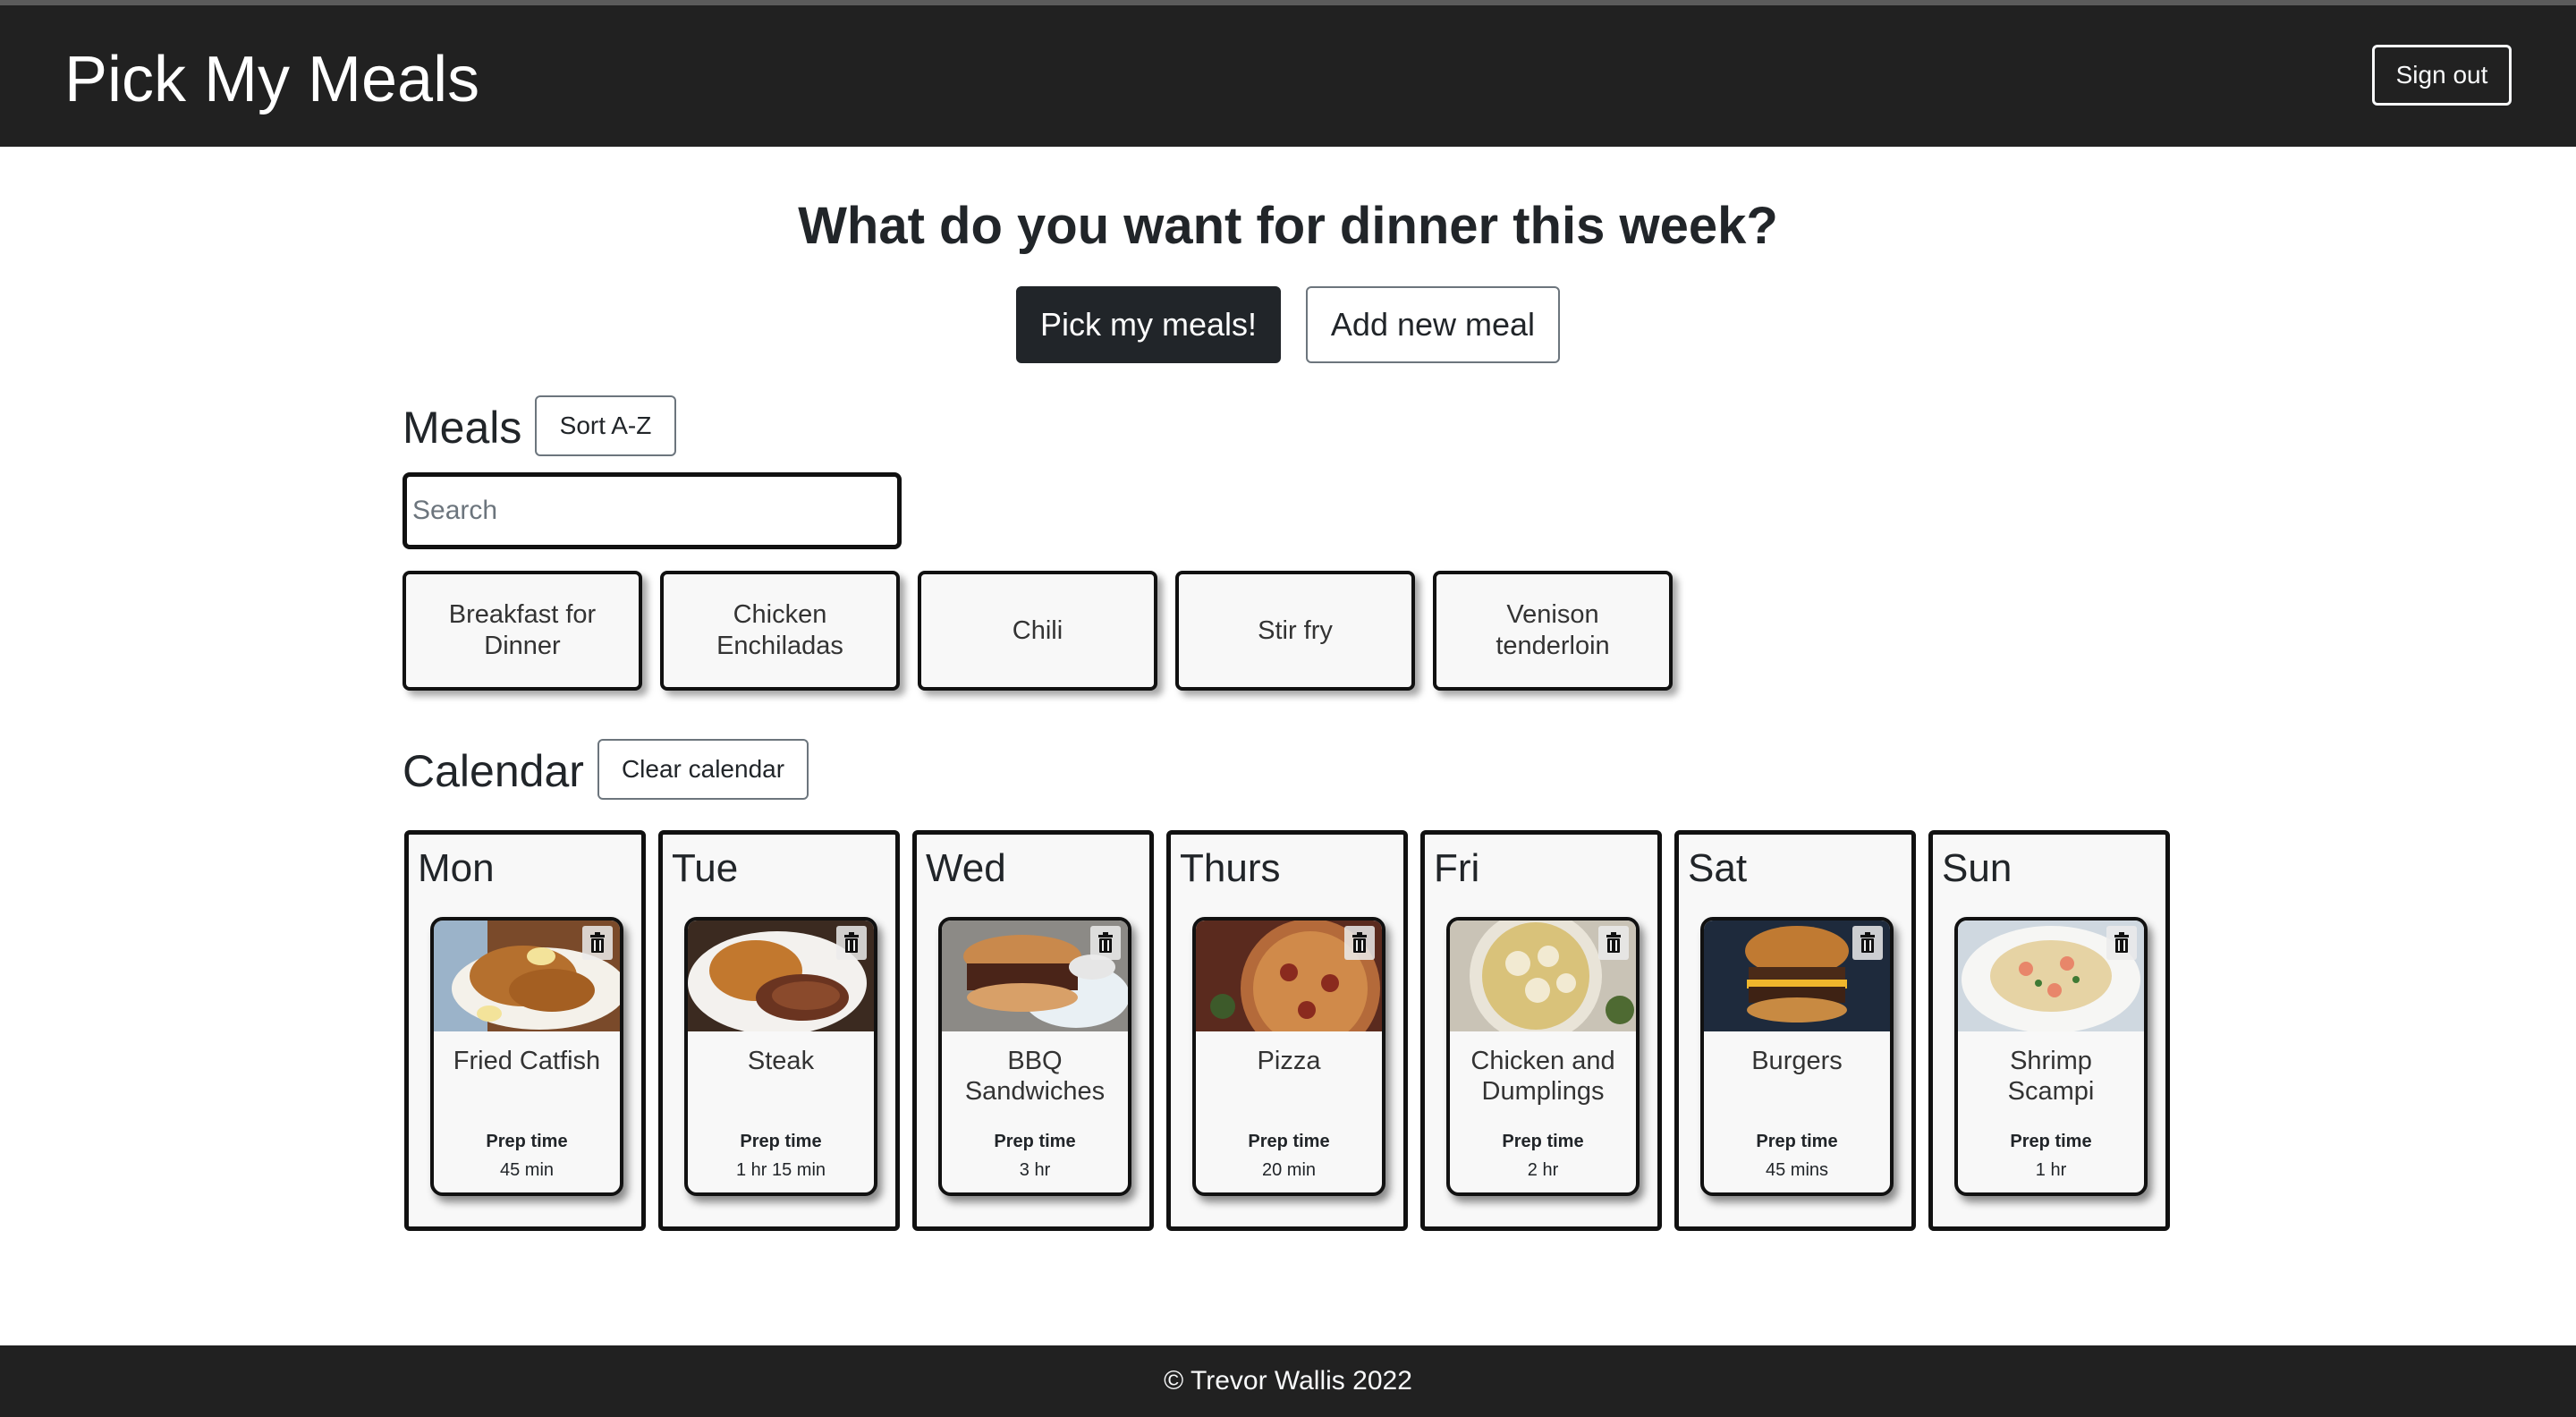 This screenshot has height=1417, width=2576. I want to click on meal-card-breakfast-for-dinner: Breakfast for Dinner, so click(522, 631).